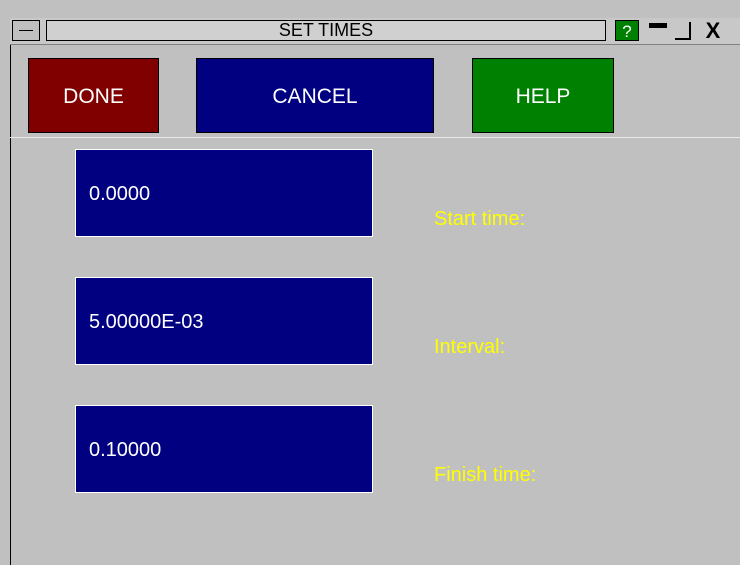 The width and height of the screenshot is (740, 565). I want to click on interval-input: 5.00000E-03, so click(224, 321).